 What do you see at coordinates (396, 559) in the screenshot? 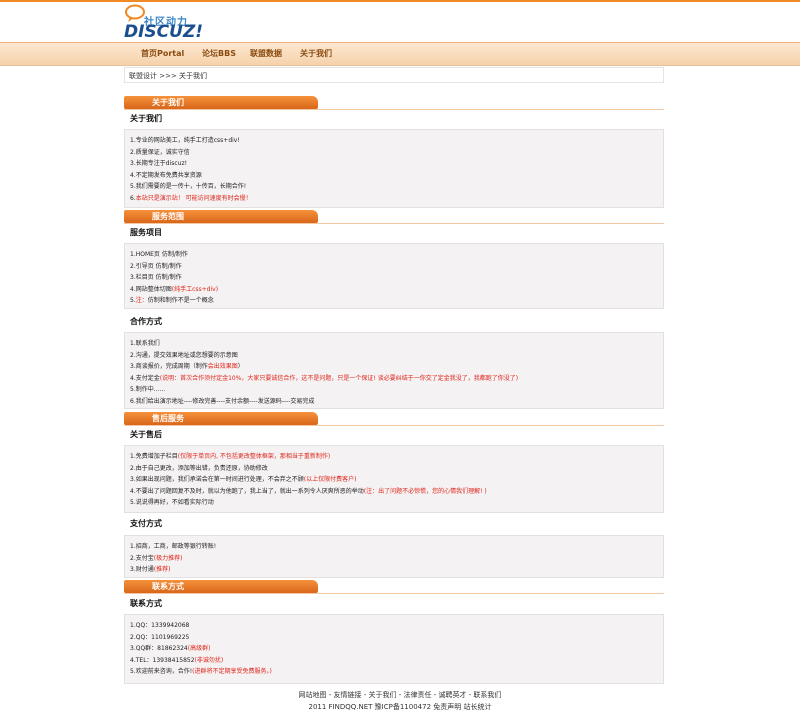
I see `payment-item: 2.支付宝(极力推荐)` at bounding box center [396, 559].